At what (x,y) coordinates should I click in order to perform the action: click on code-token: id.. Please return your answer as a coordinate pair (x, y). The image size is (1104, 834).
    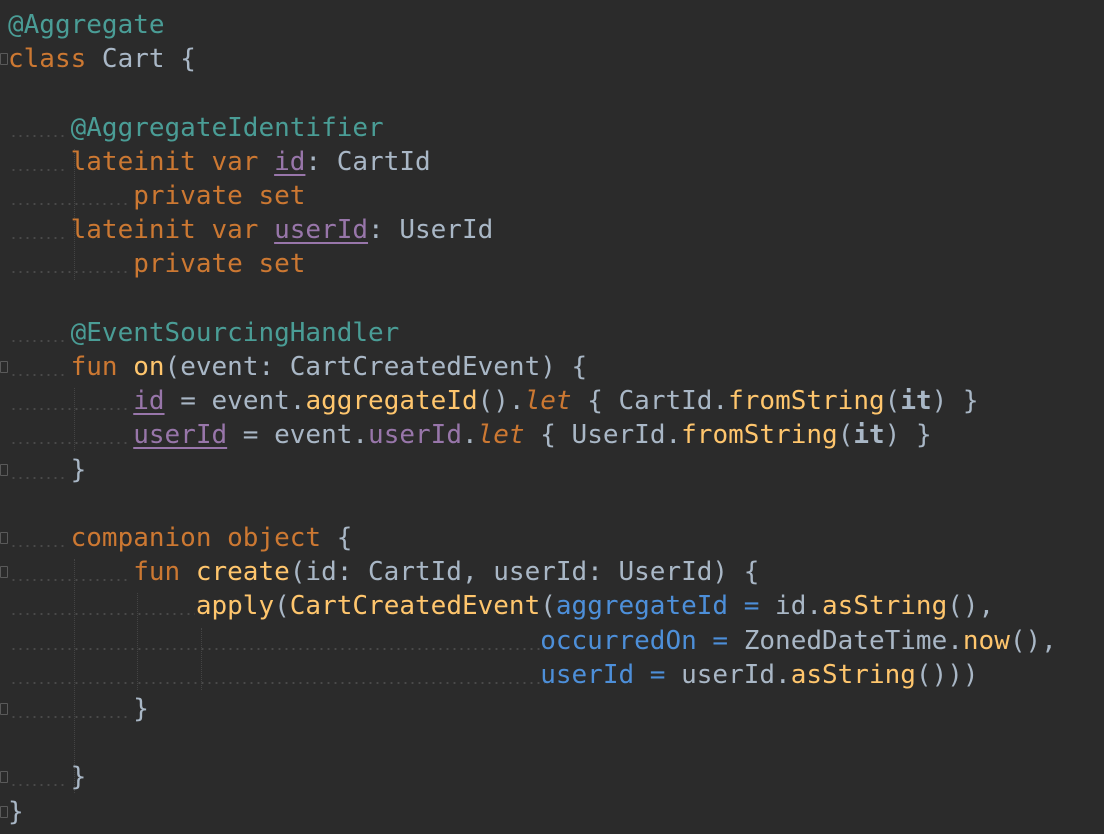
    Looking at the image, I should click on (799, 606).